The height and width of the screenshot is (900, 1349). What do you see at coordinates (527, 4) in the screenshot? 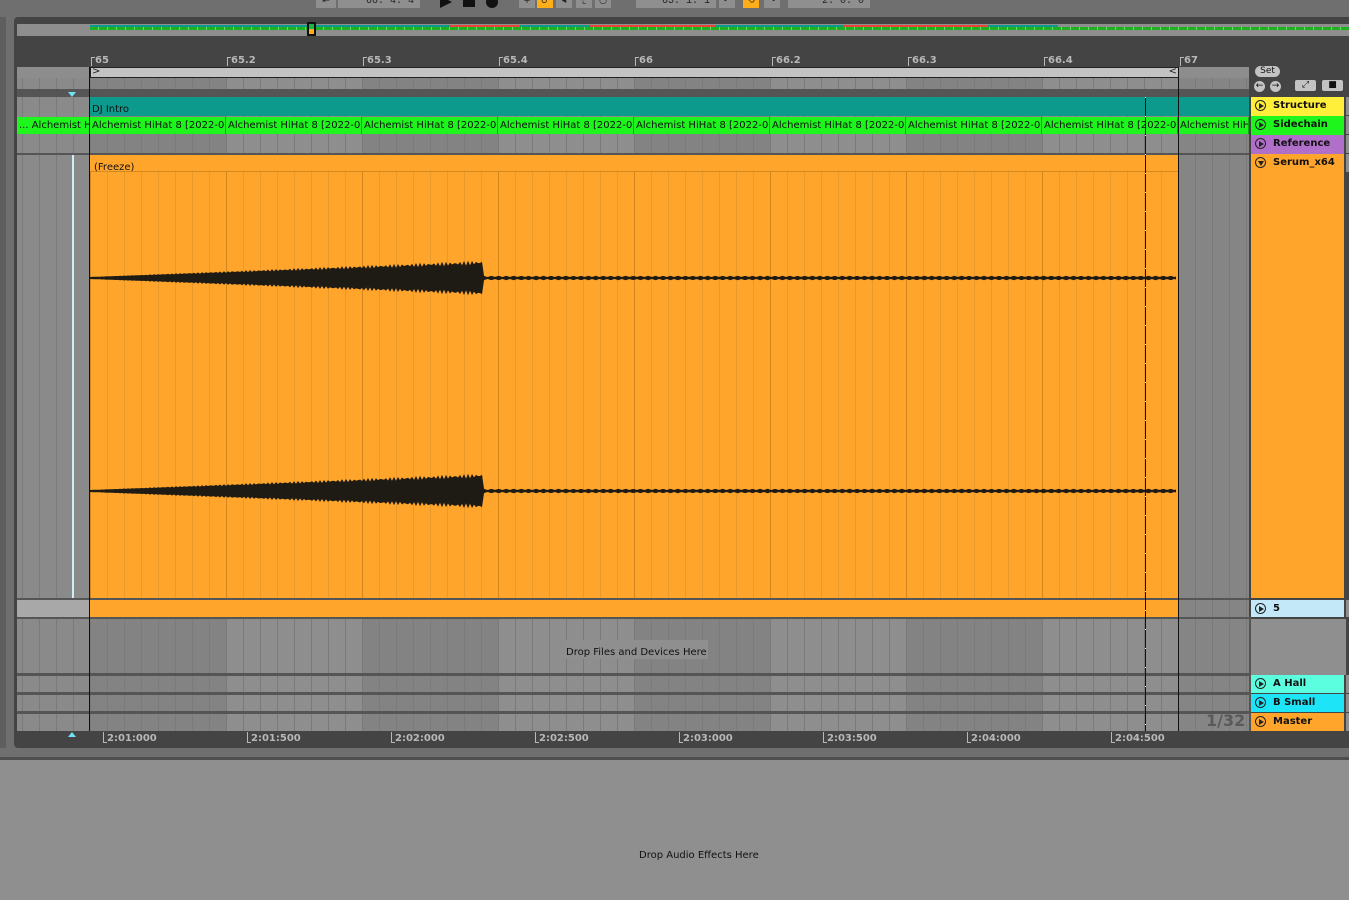
I see `overdub-button: +` at bounding box center [527, 4].